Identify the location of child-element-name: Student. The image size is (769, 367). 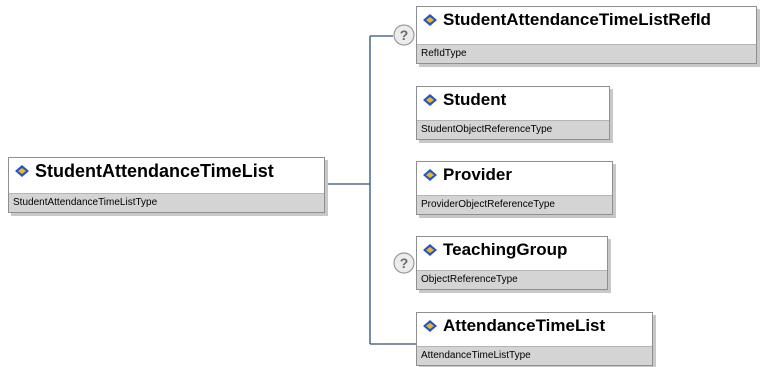
(475, 99).